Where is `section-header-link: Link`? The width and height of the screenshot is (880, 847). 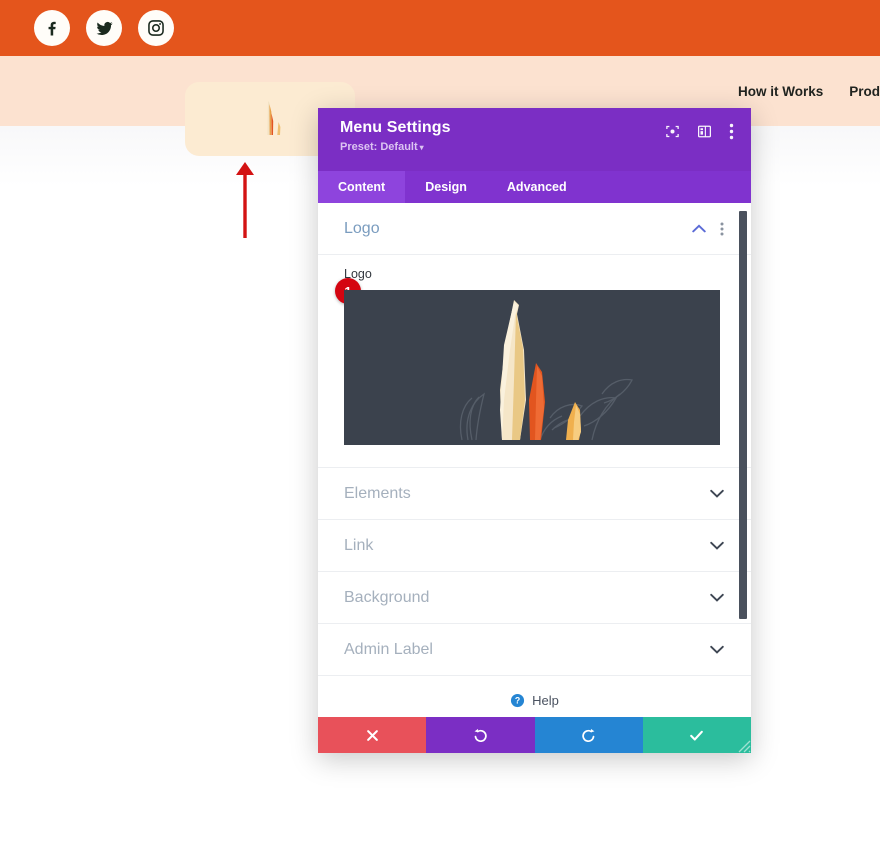 section-header-link: Link is located at coordinates (534, 546).